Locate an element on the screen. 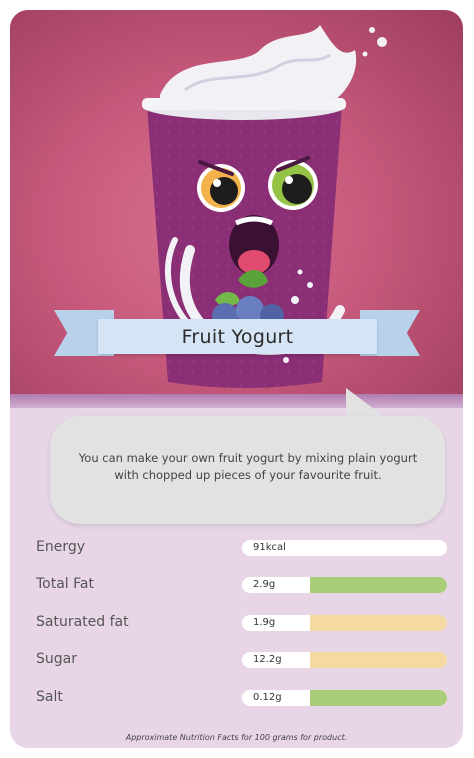  saturated-fat-value: 1.9g is located at coordinates (264, 622).